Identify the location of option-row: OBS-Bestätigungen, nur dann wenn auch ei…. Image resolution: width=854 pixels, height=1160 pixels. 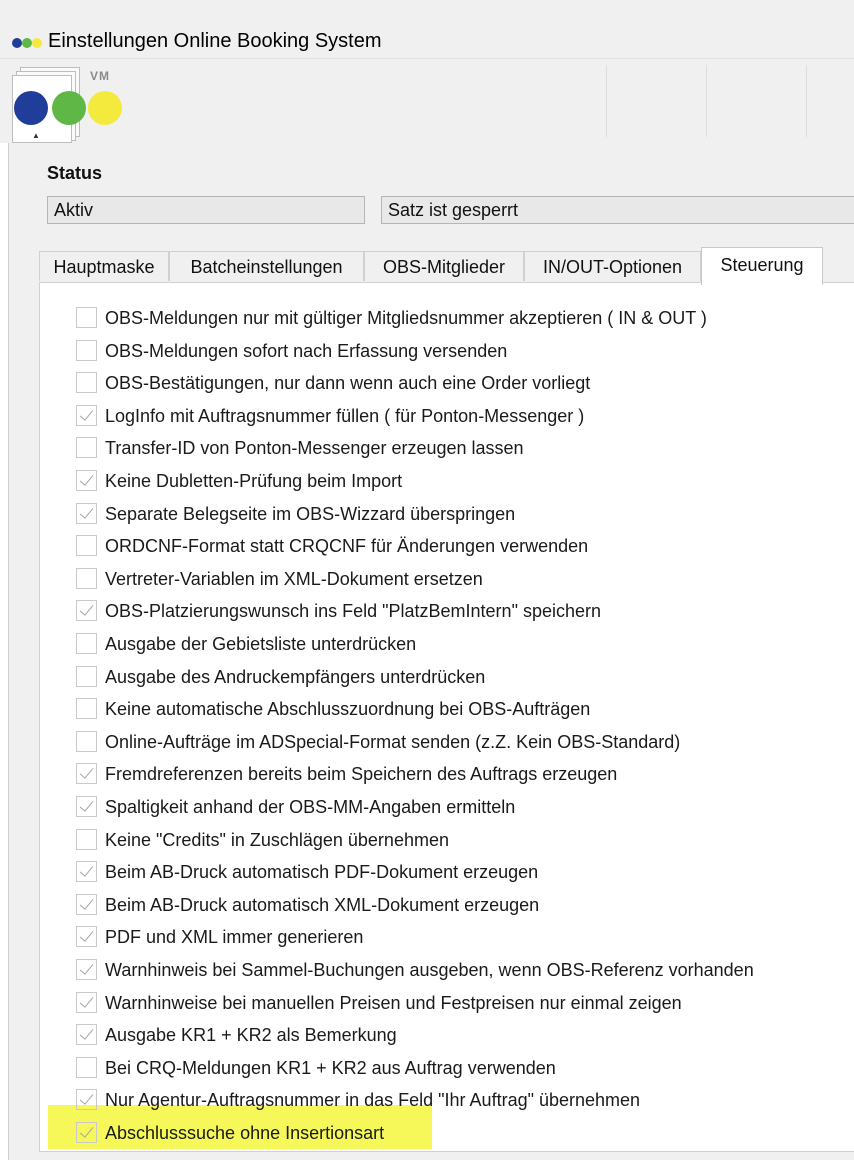
(456, 383).